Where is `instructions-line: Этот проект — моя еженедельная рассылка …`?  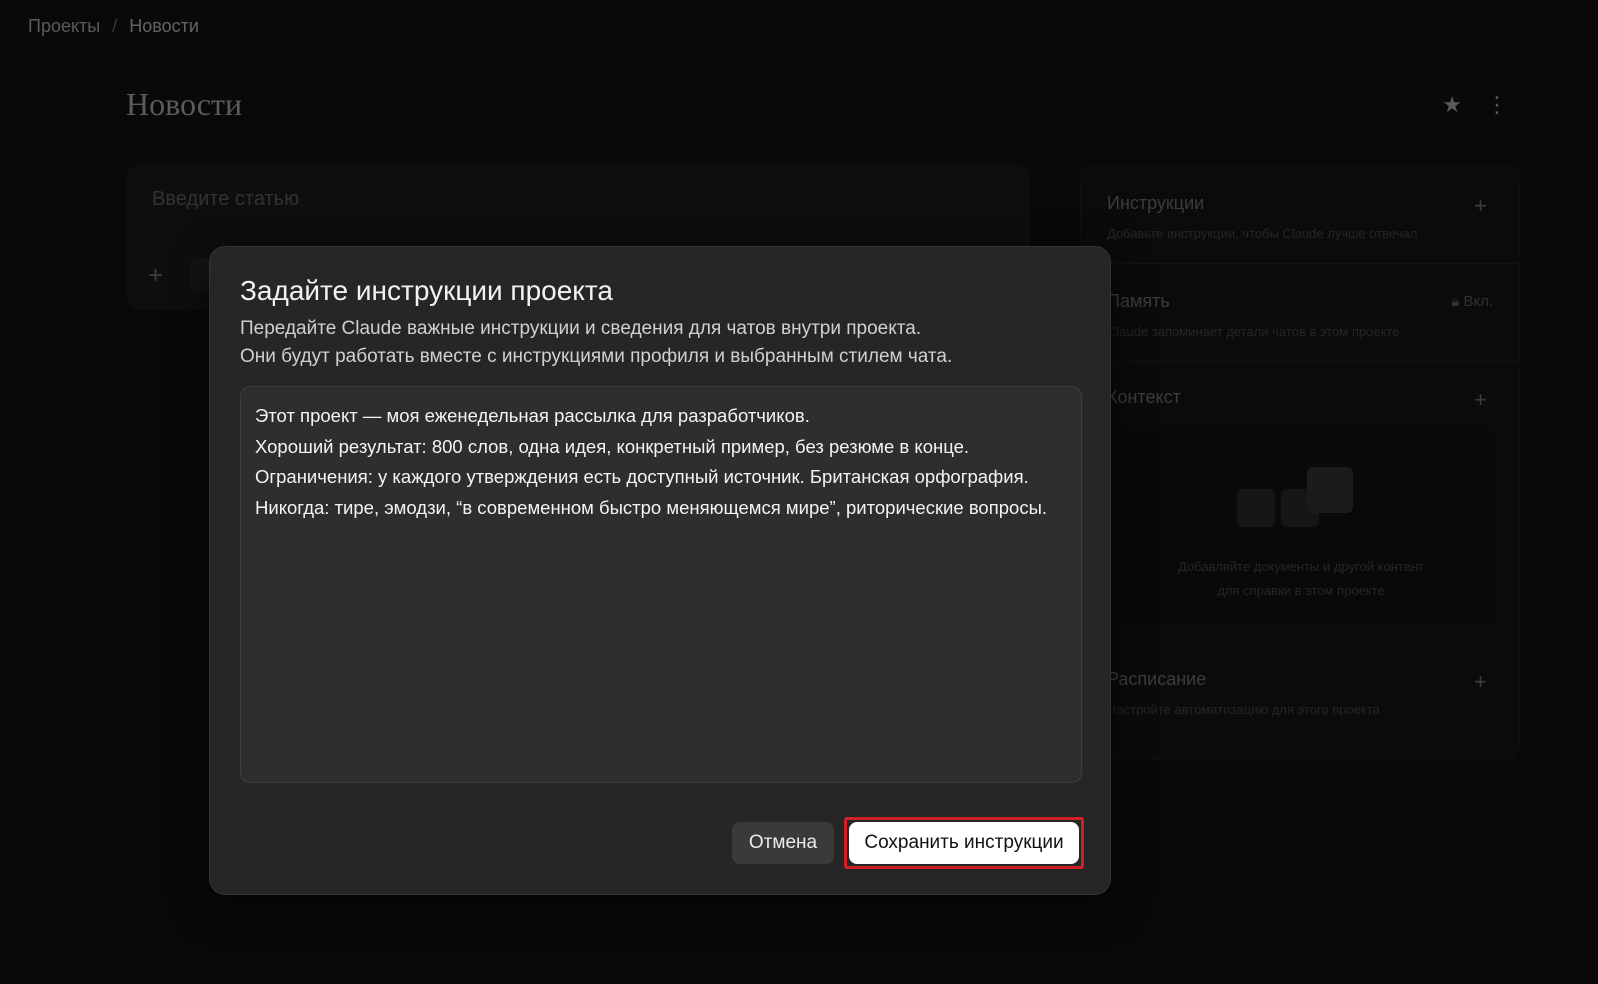 instructions-line: Этот проект — моя еженедельная рассылка … is located at coordinates (532, 415).